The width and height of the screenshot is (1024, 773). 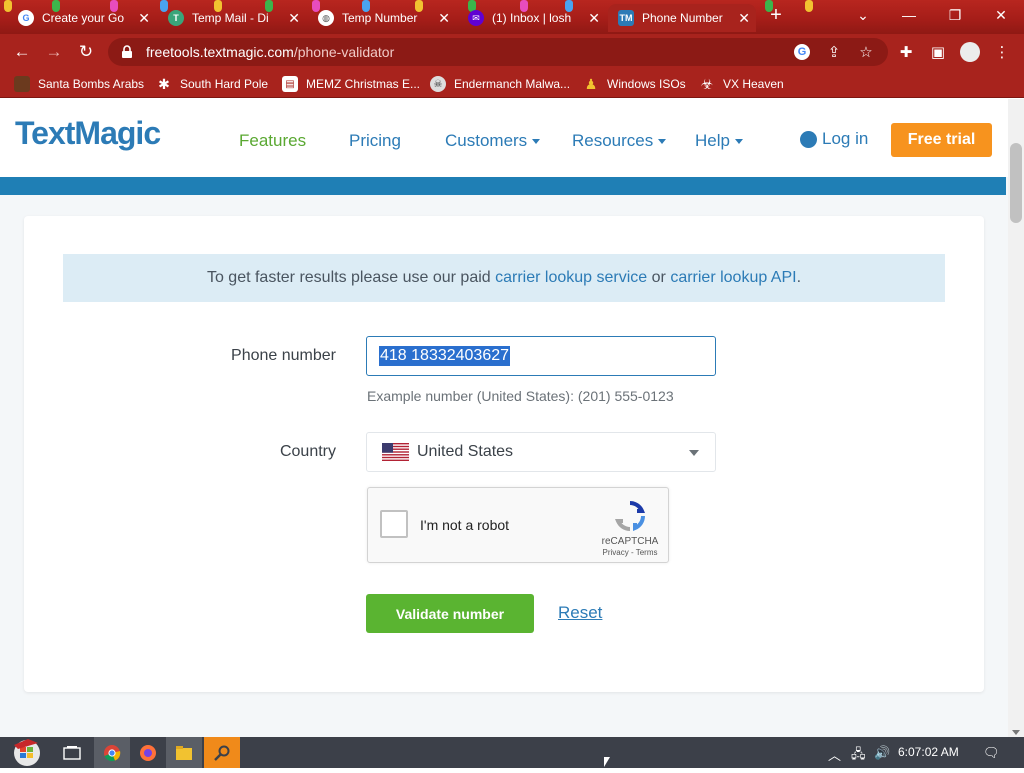 What do you see at coordinates (571, 278) in the screenshot?
I see `carrier-lookup-service-link: carrier lookup service` at bounding box center [571, 278].